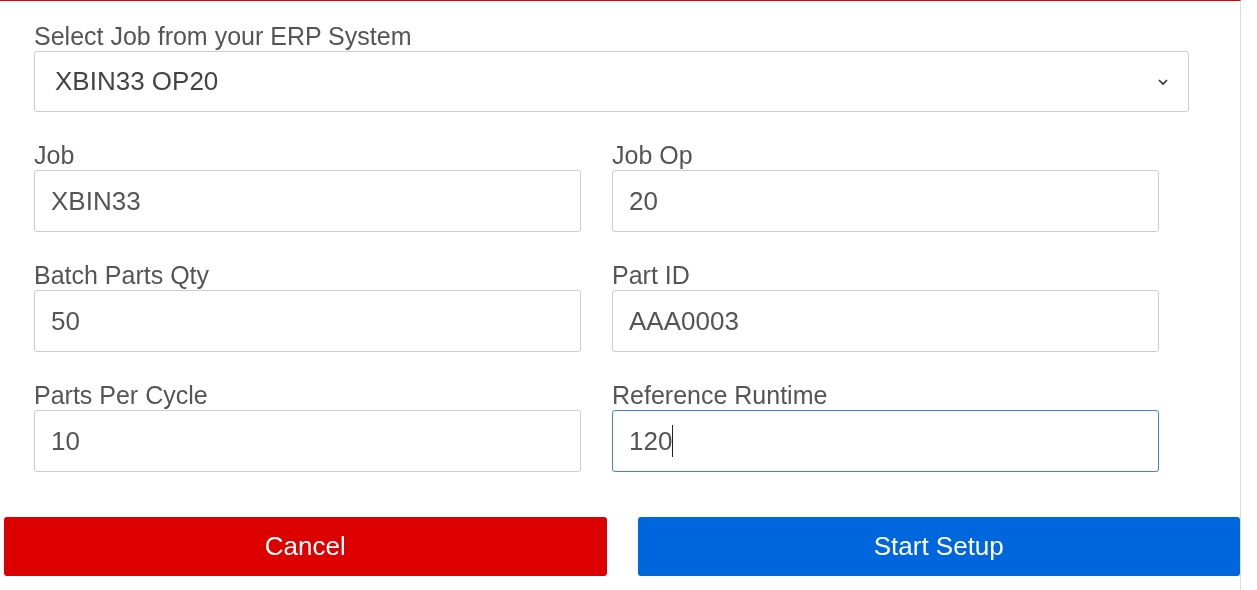  What do you see at coordinates (885, 321) in the screenshot?
I see `input-field: AAA0003` at bounding box center [885, 321].